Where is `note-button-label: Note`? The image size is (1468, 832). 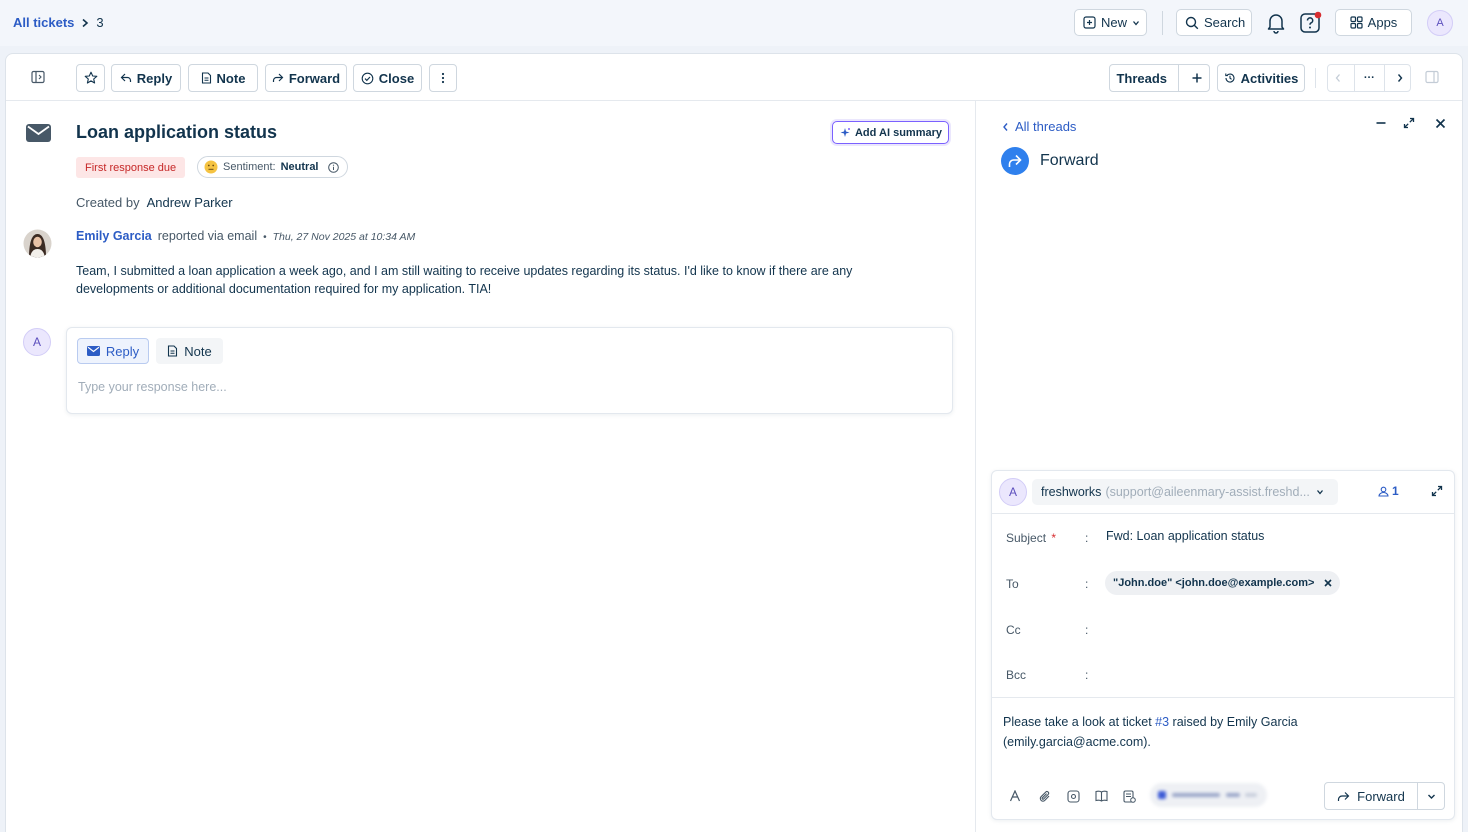
note-button-label: Note is located at coordinates (231, 78).